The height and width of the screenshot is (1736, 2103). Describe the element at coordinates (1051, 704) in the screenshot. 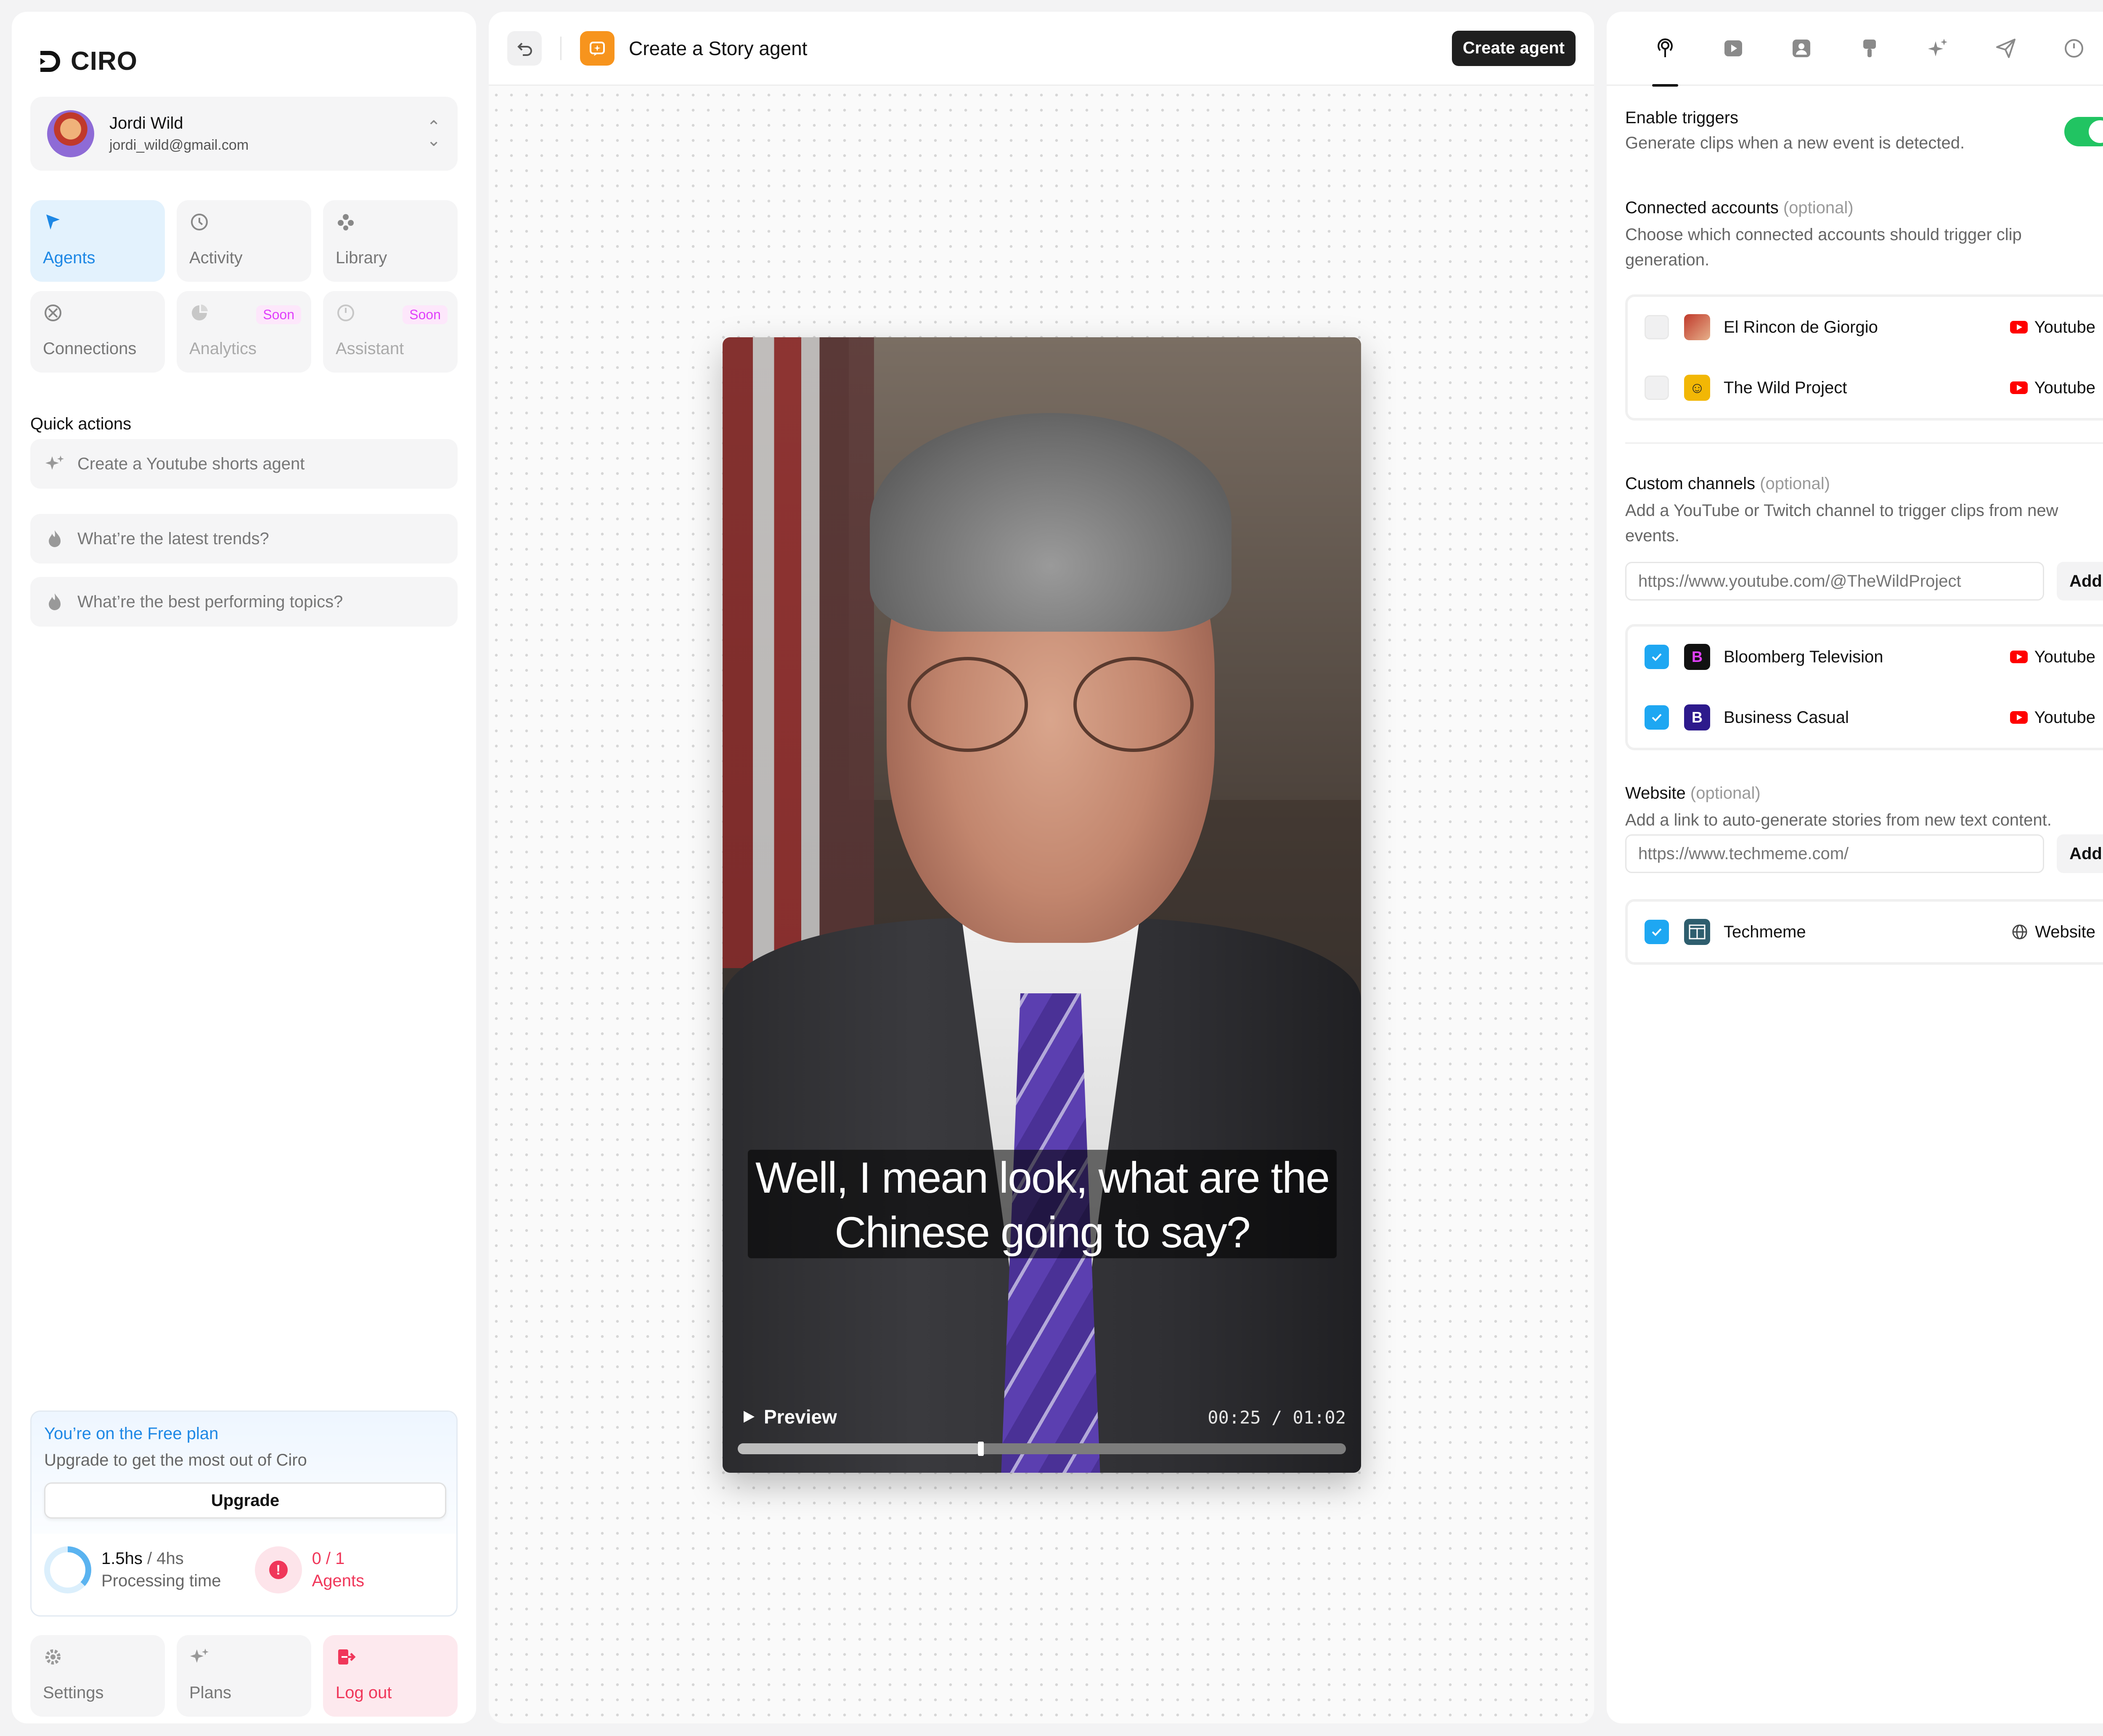

I see `video-subject-glasses` at that location.